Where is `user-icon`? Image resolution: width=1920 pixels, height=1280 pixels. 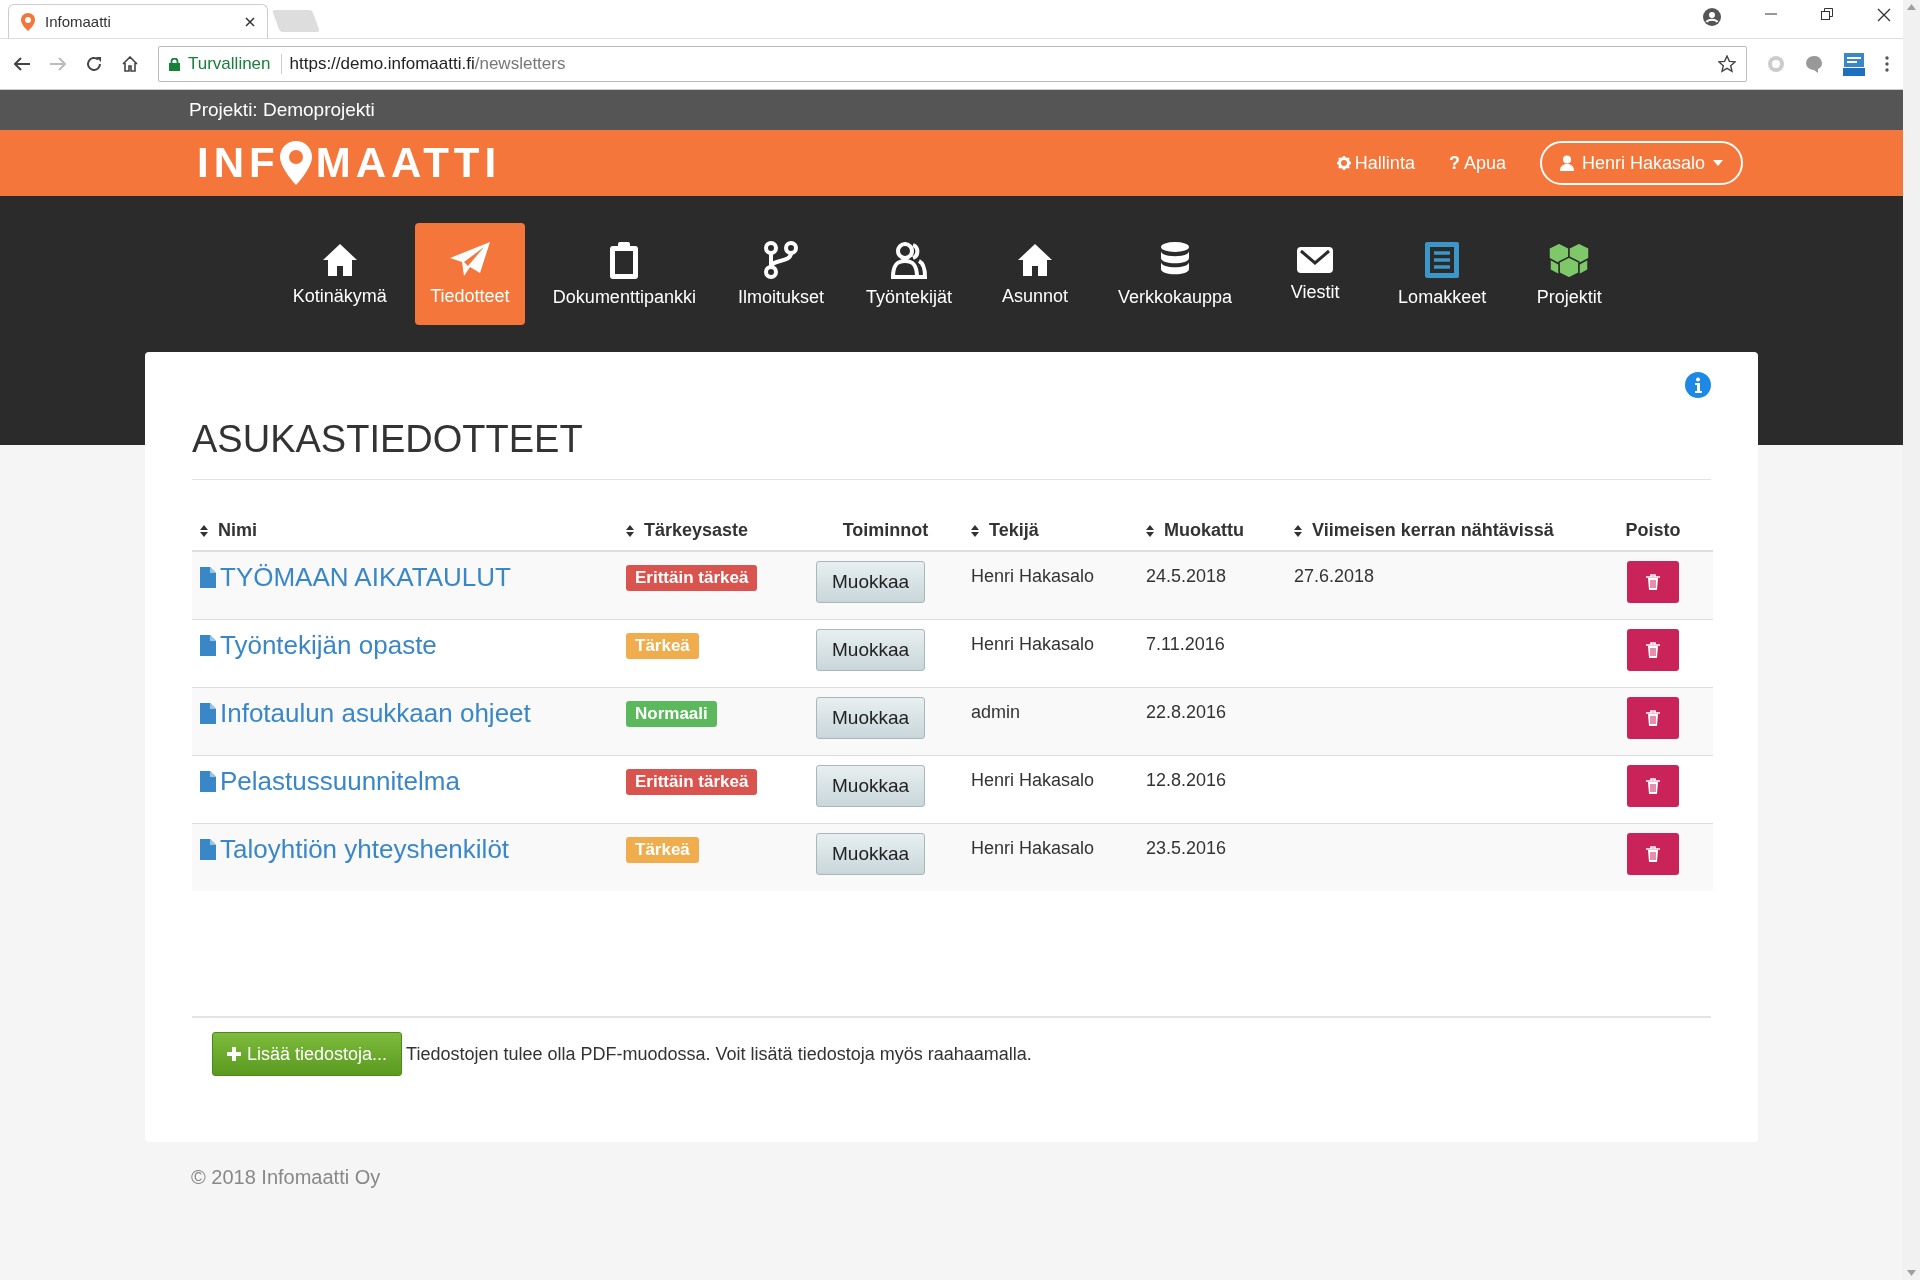
user-icon is located at coordinates (1566, 163).